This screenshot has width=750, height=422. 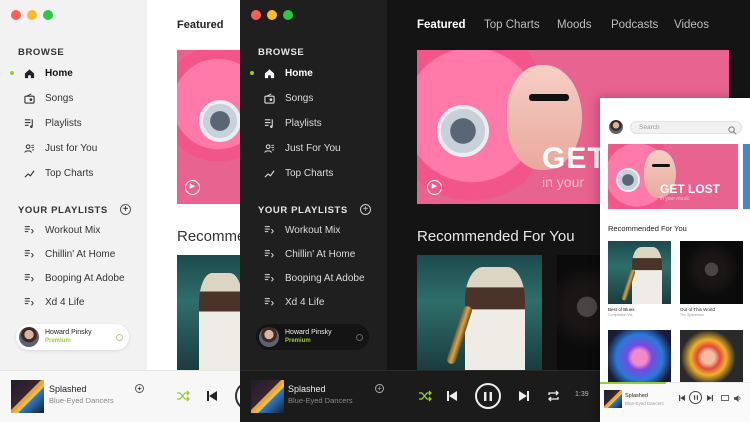 I want to click on next-banner-peek, so click(x=746, y=176).